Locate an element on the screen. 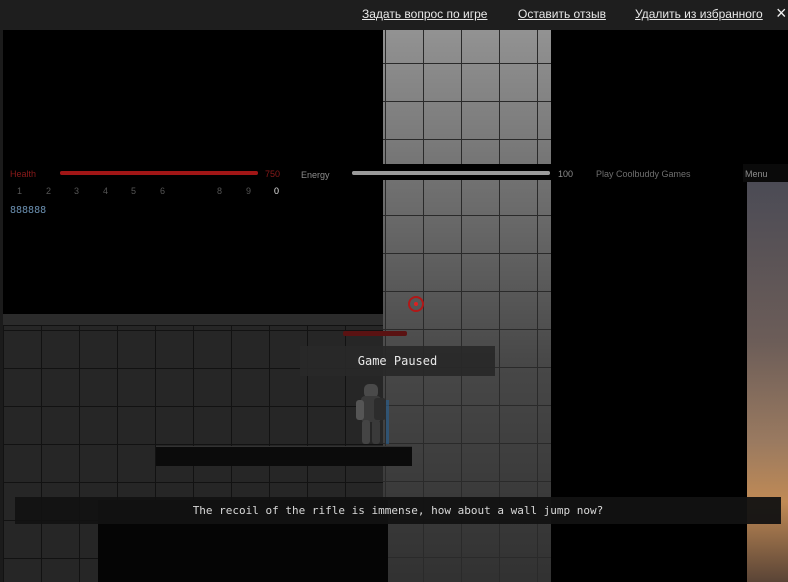  weapon-slot: 2 is located at coordinates (48, 191).